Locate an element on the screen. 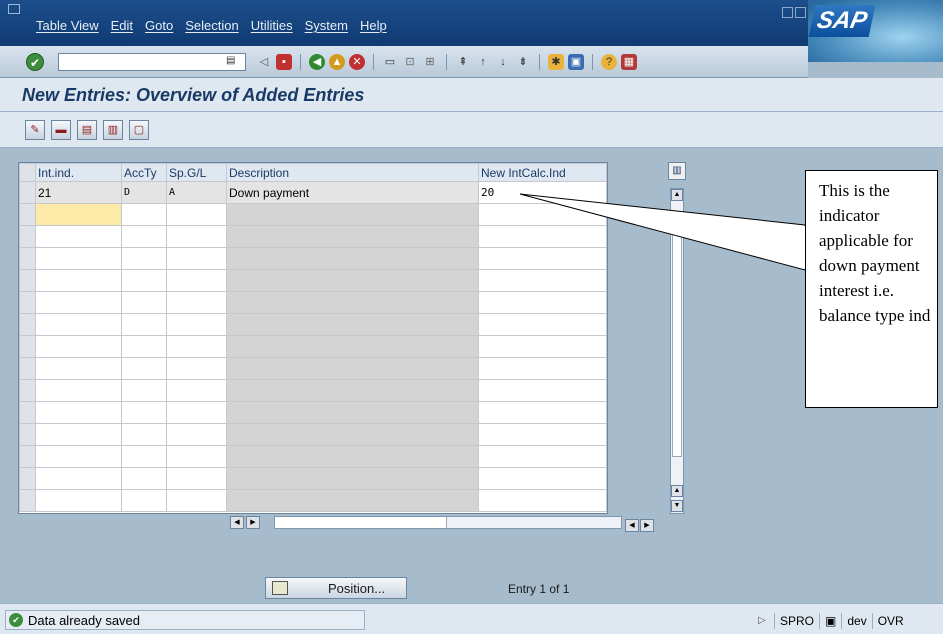  command-field is located at coordinates (152, 62).